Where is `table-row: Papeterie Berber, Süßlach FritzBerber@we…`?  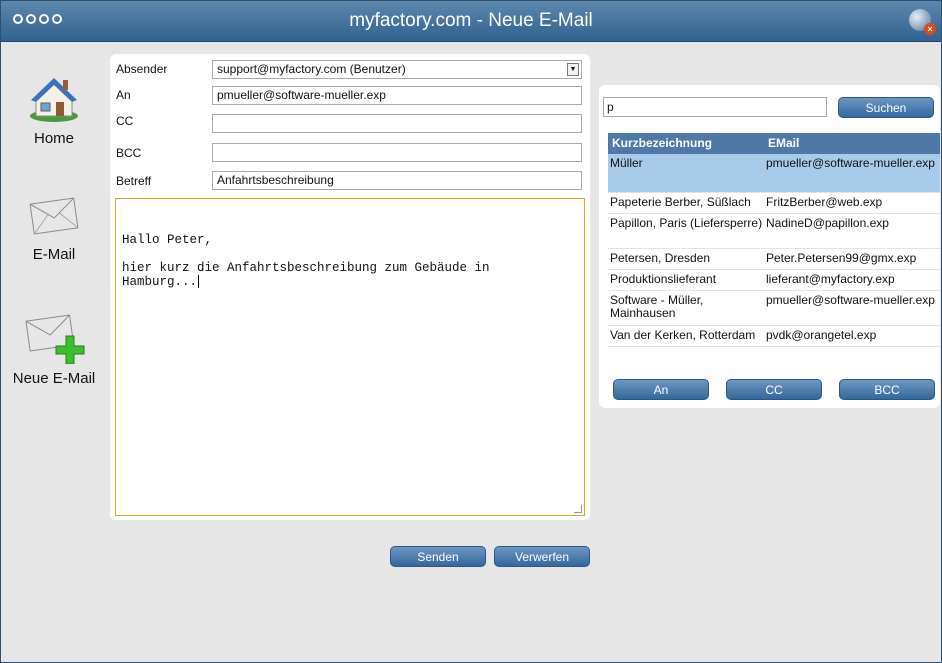
table-row: Papeterie Berber, Süßlach FritzBerber@we… is located at coordinates (774, 203).